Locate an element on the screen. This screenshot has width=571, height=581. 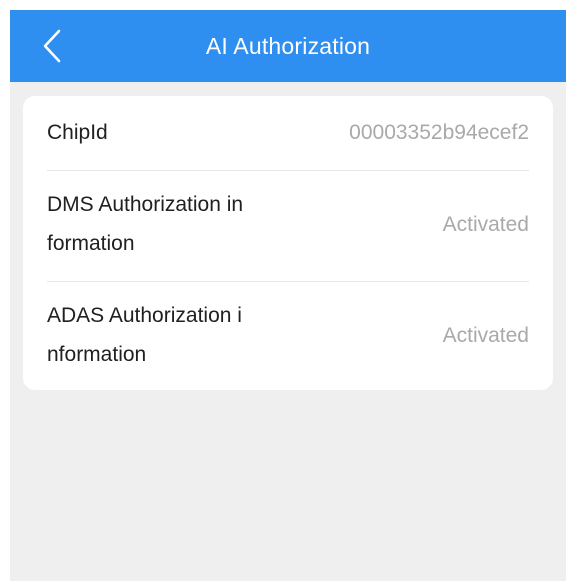
title-bar: AI Authorization is located at coordinates (288, 46).